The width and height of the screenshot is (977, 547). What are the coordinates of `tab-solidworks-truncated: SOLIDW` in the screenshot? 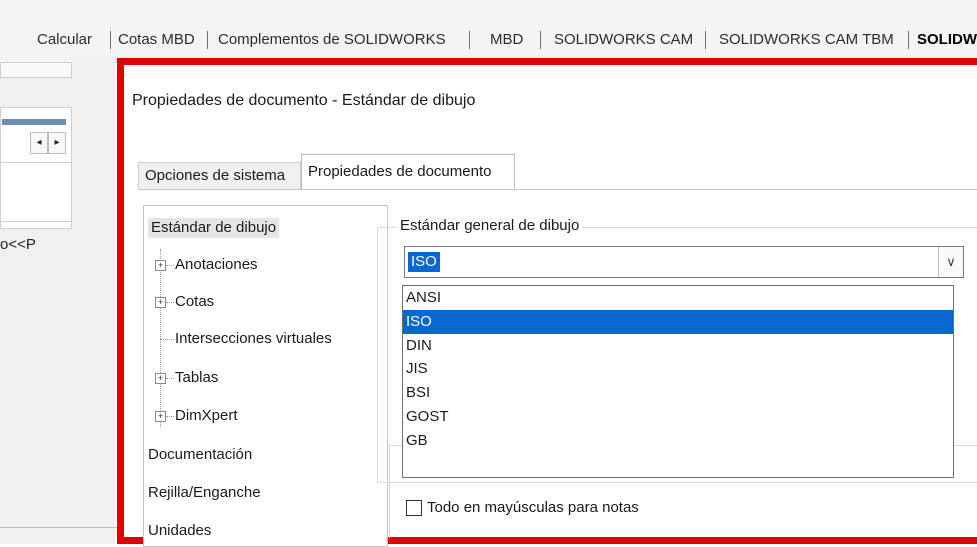 It's located at (947, 40).